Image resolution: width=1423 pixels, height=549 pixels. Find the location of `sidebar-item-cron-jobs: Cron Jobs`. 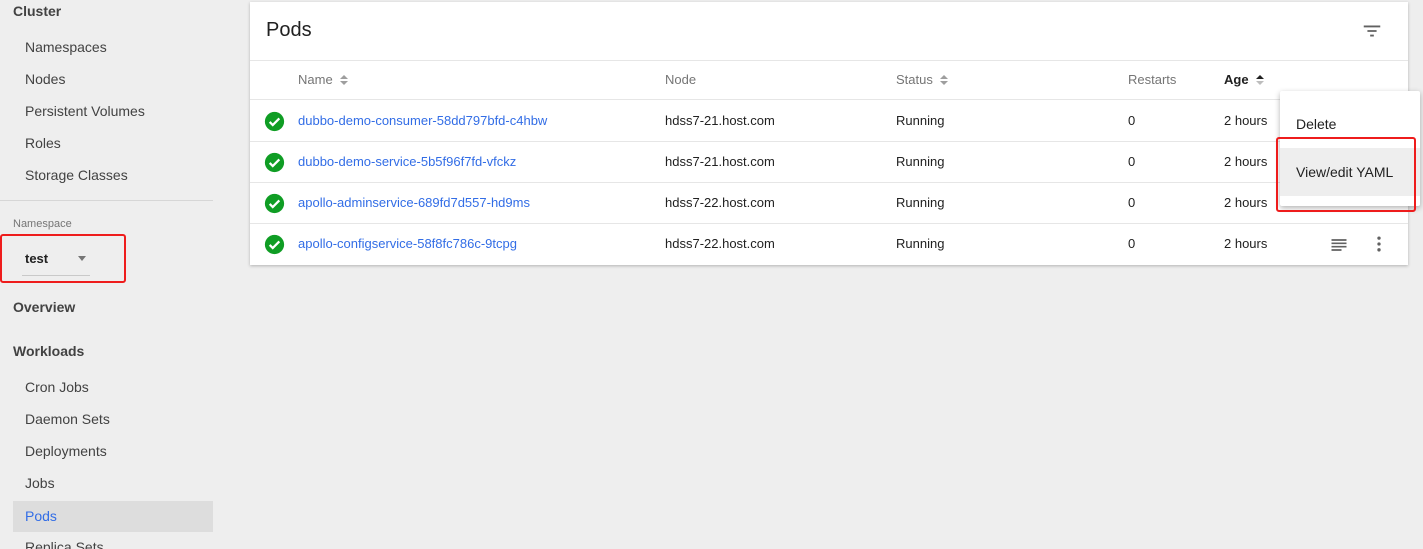

sidebar-item-cron-jobs: Cron Jobs is located at coordinates (113, 387).